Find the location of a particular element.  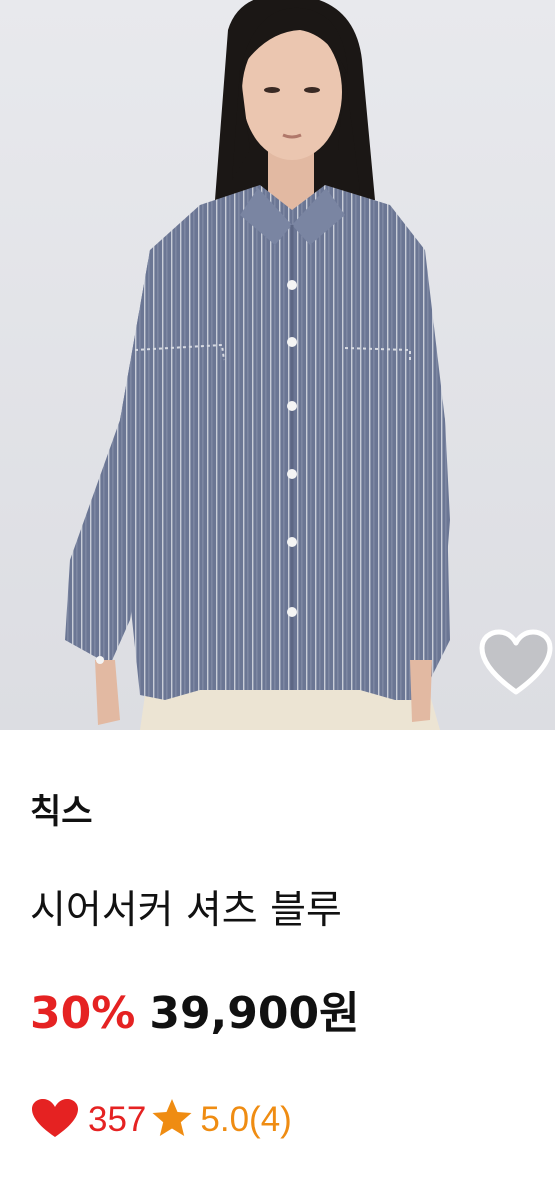

price-row: 30% 39,900원 is located at coordinates (195, 1018).